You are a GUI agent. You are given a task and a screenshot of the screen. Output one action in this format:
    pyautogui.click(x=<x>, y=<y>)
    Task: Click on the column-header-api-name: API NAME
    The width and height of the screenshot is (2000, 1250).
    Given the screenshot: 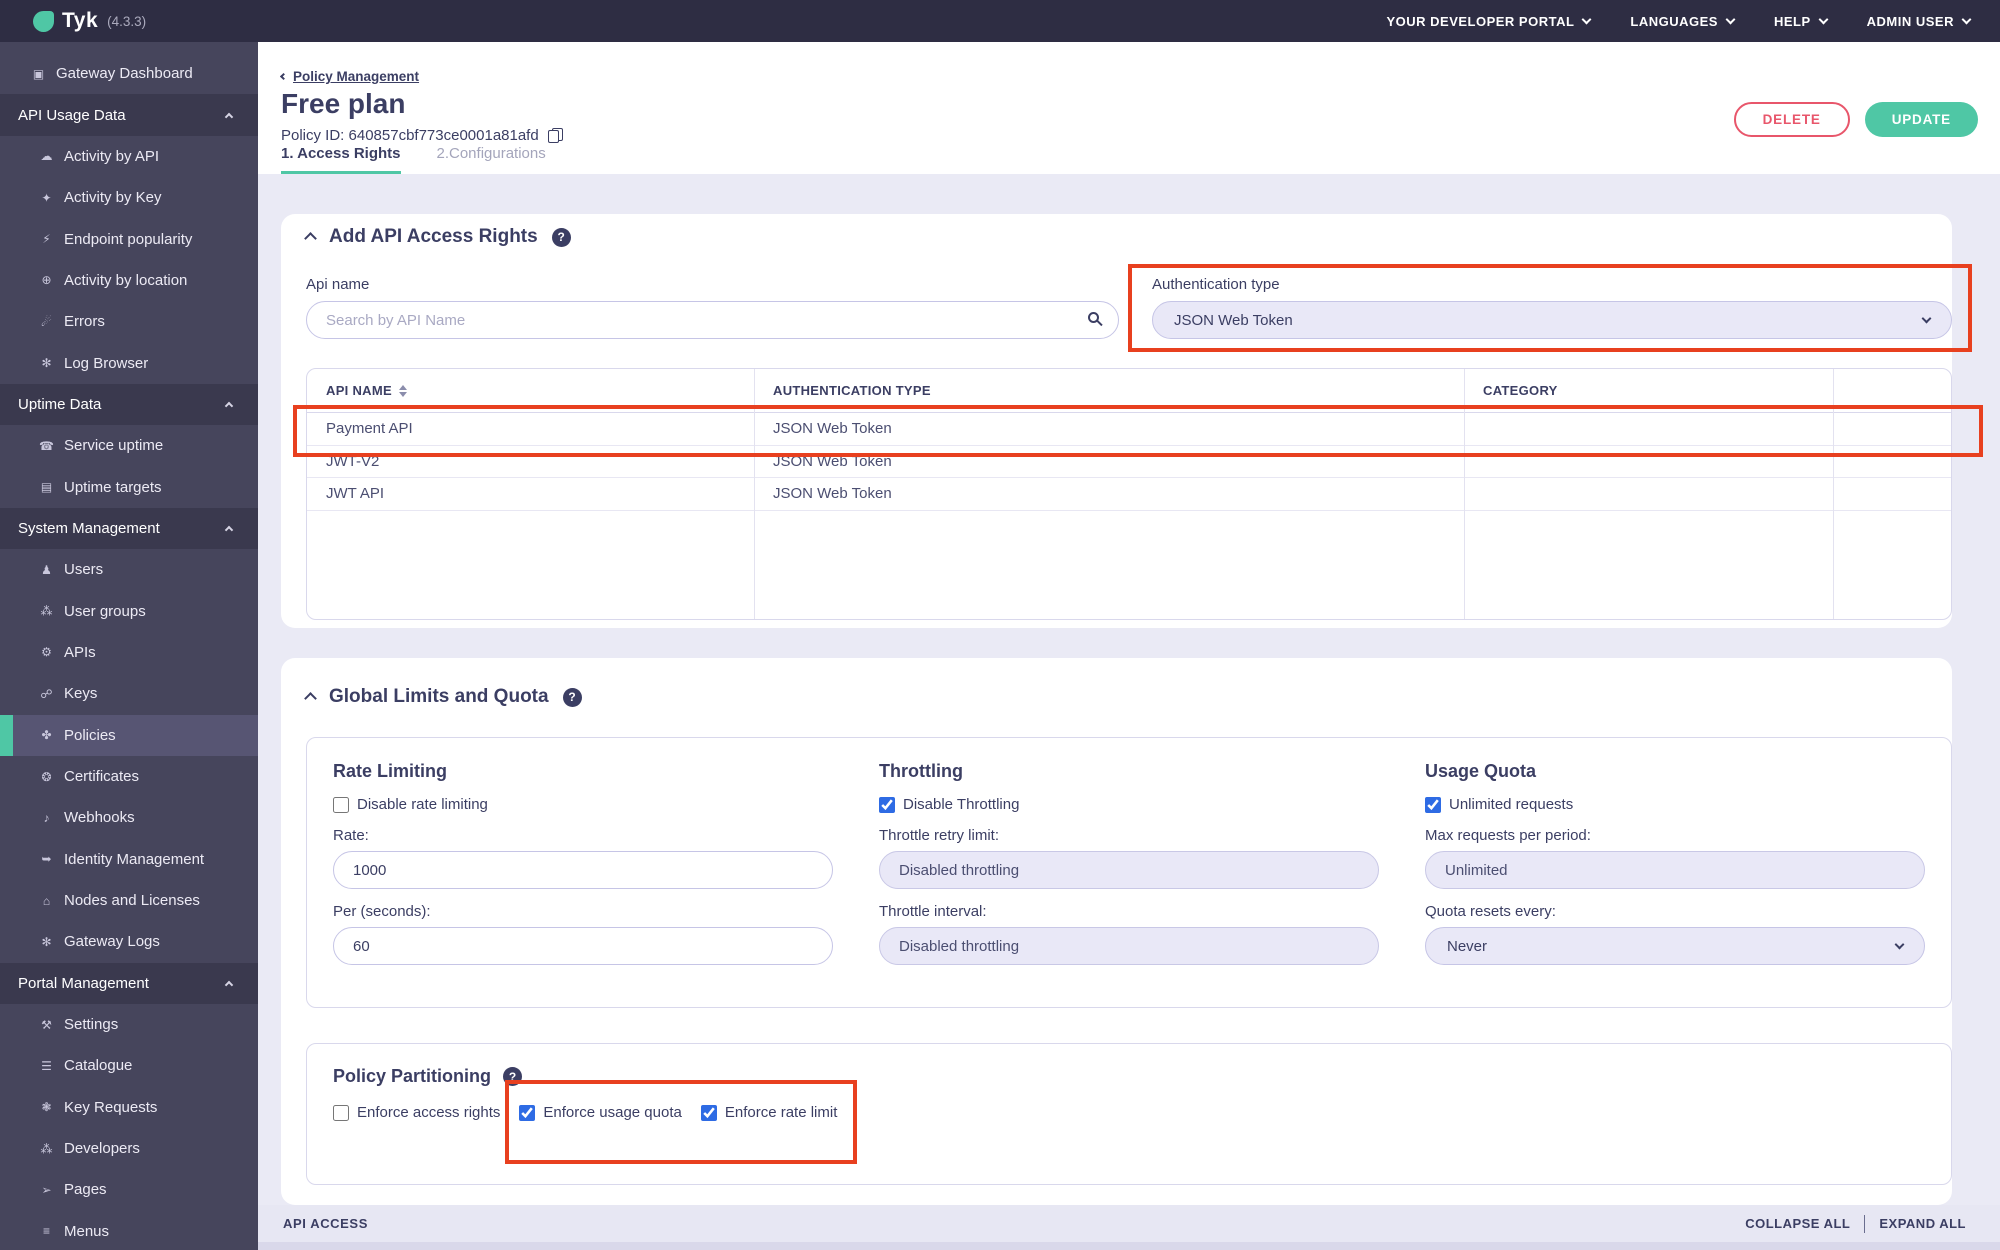 What is the action you would take?
    pyautogui.click(x=530, y=390)
    